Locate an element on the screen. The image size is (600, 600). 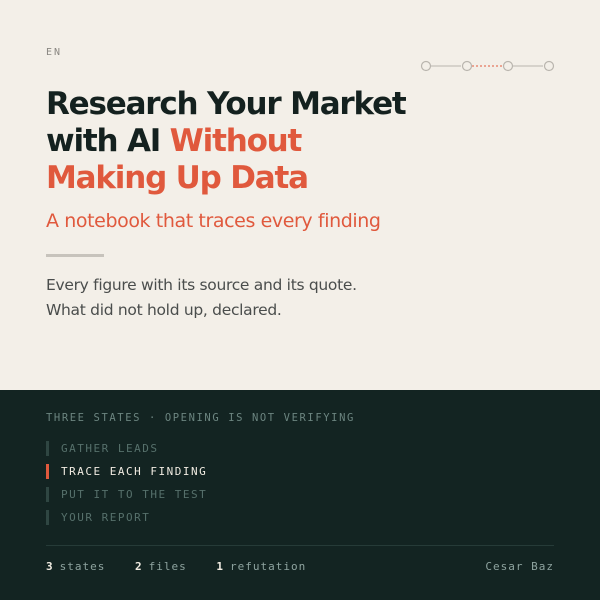
title-divider is located at coordinates (75, 255).